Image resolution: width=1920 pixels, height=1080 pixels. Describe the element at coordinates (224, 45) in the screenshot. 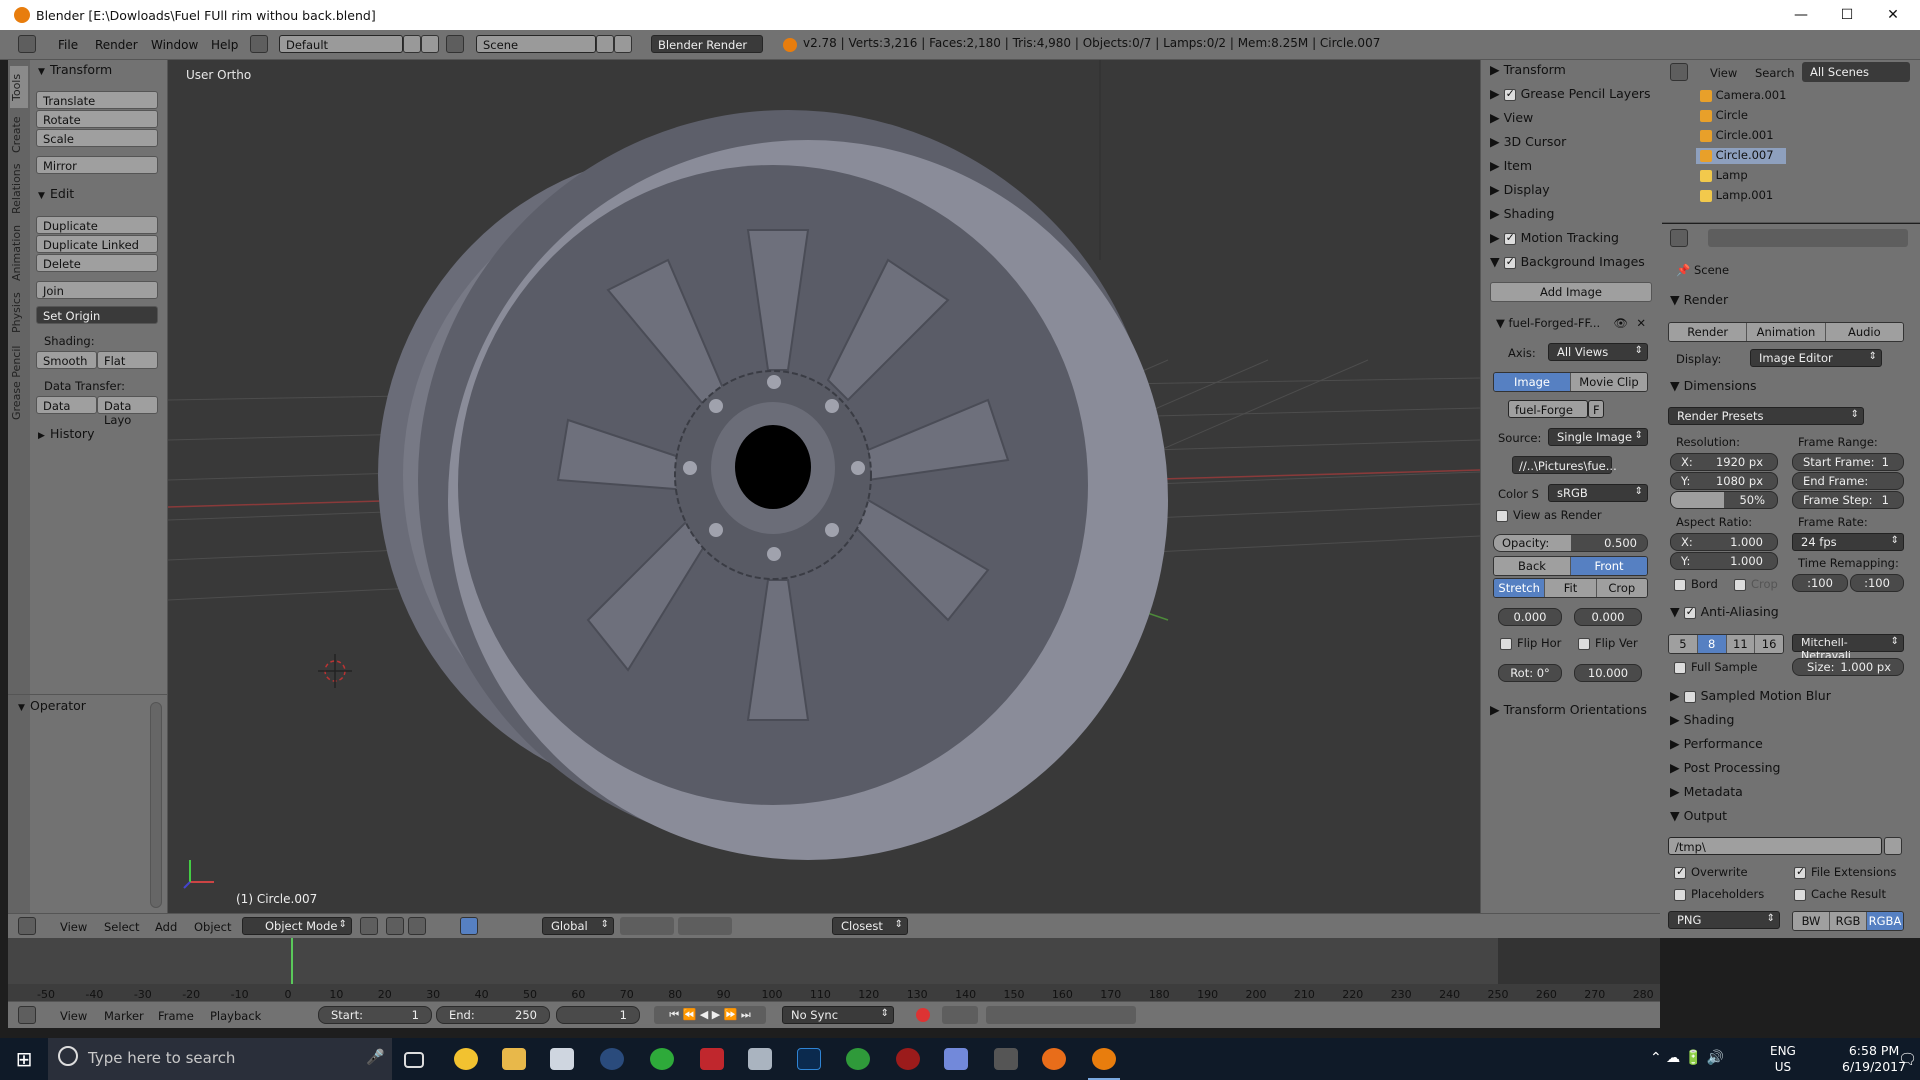

I see `menu-help: Help` at that location.